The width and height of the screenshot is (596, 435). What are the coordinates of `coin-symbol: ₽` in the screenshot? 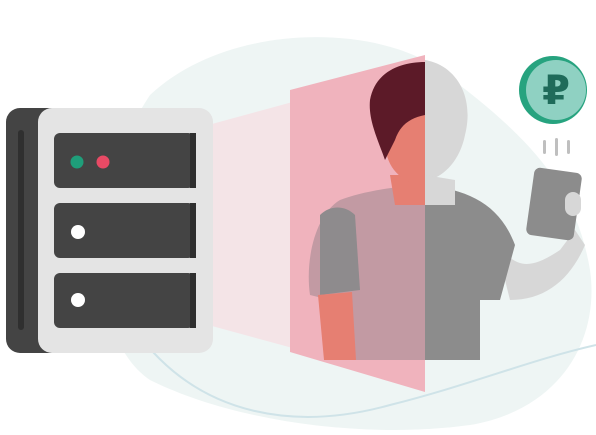 It's located at (556, 91).